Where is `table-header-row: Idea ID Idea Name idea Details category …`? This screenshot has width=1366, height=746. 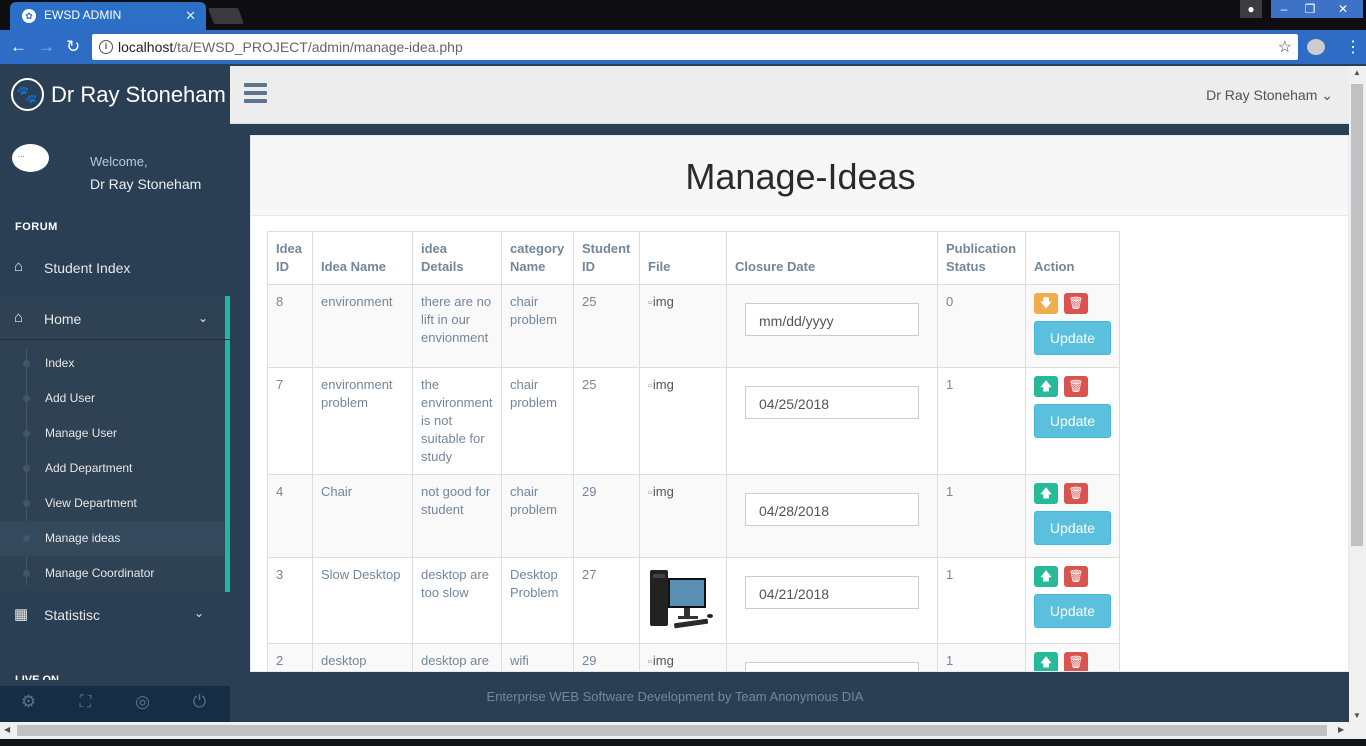 table-header-row: Idea ID Idea Name idea Details category … is located at coordinates (693, 258).